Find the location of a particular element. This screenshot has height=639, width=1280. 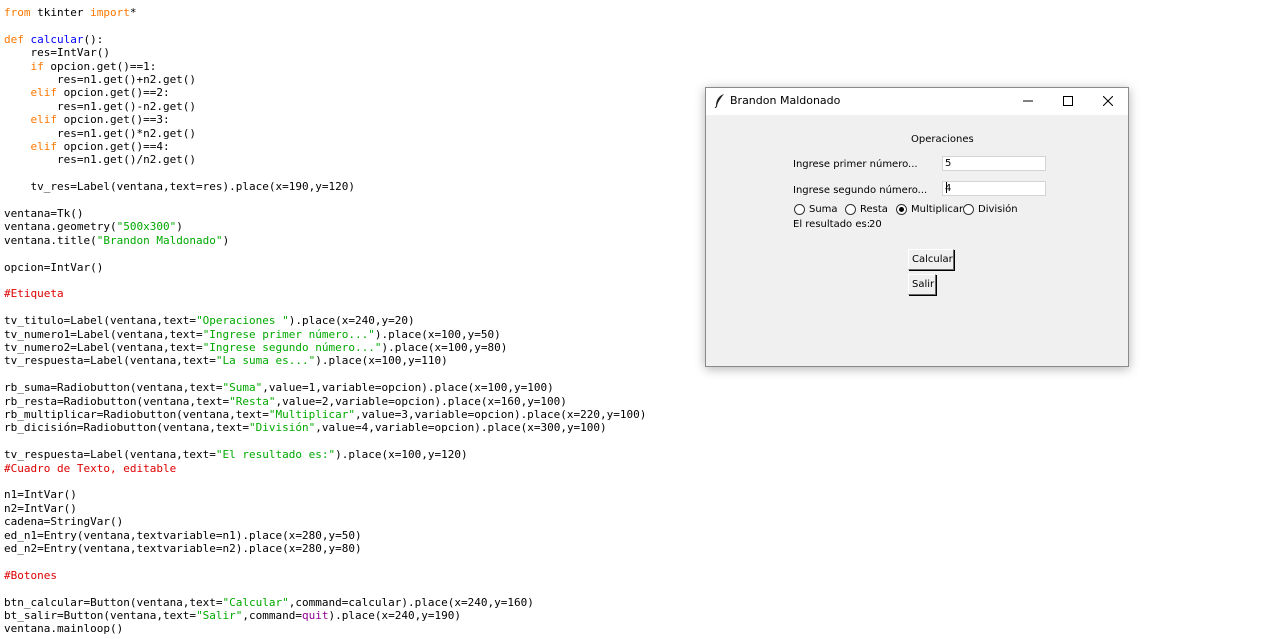

second-number-input is located at coordinates (994, 188).